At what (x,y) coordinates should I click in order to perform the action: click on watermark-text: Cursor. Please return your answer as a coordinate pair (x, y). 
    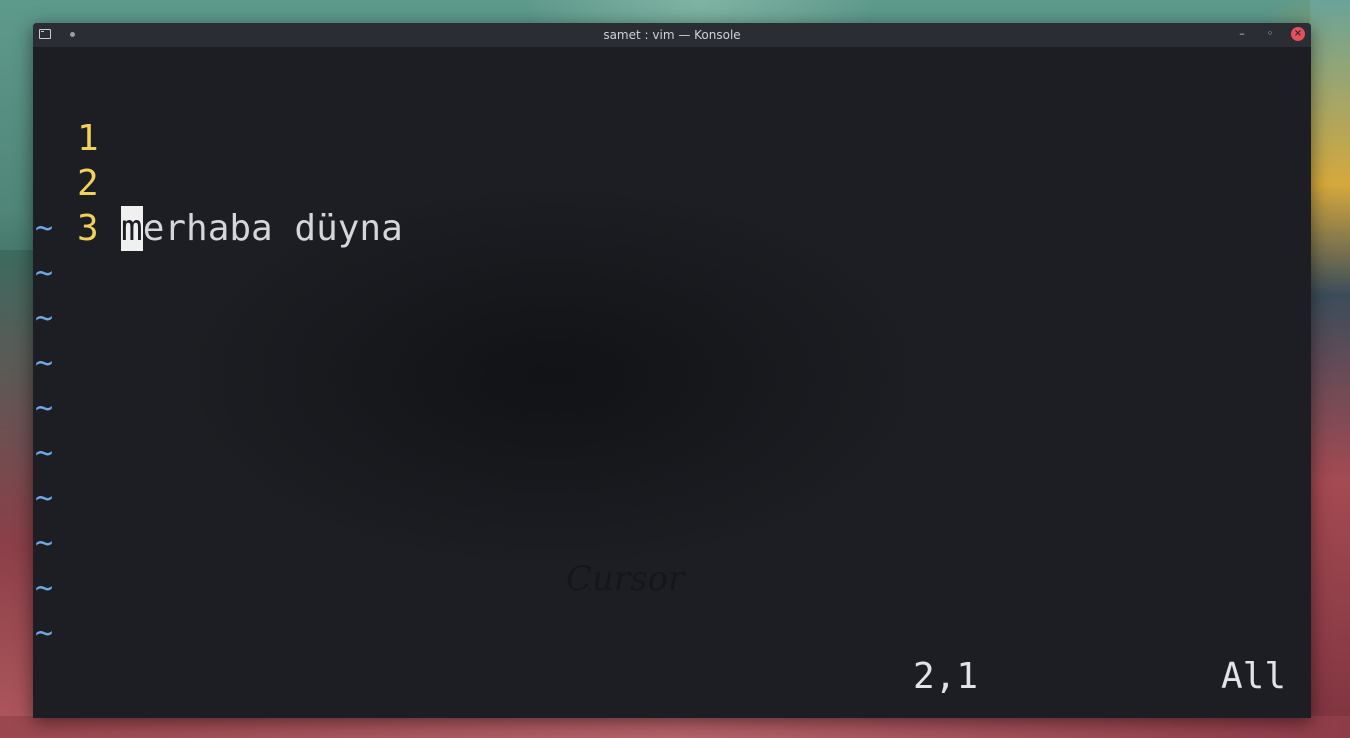
    Looking at the image, I should click on (625, 579).